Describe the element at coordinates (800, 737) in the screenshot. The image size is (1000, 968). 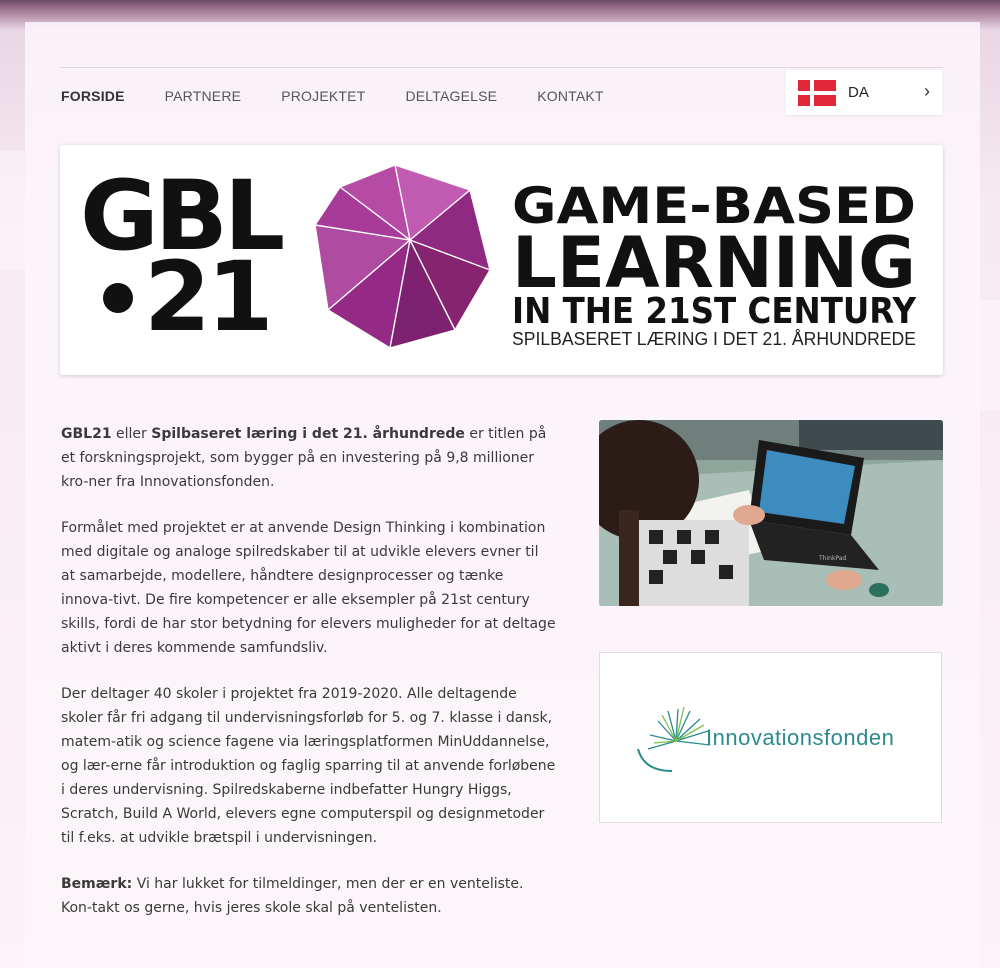
I see `sponsor-name: Innovationsfonden` at that location.